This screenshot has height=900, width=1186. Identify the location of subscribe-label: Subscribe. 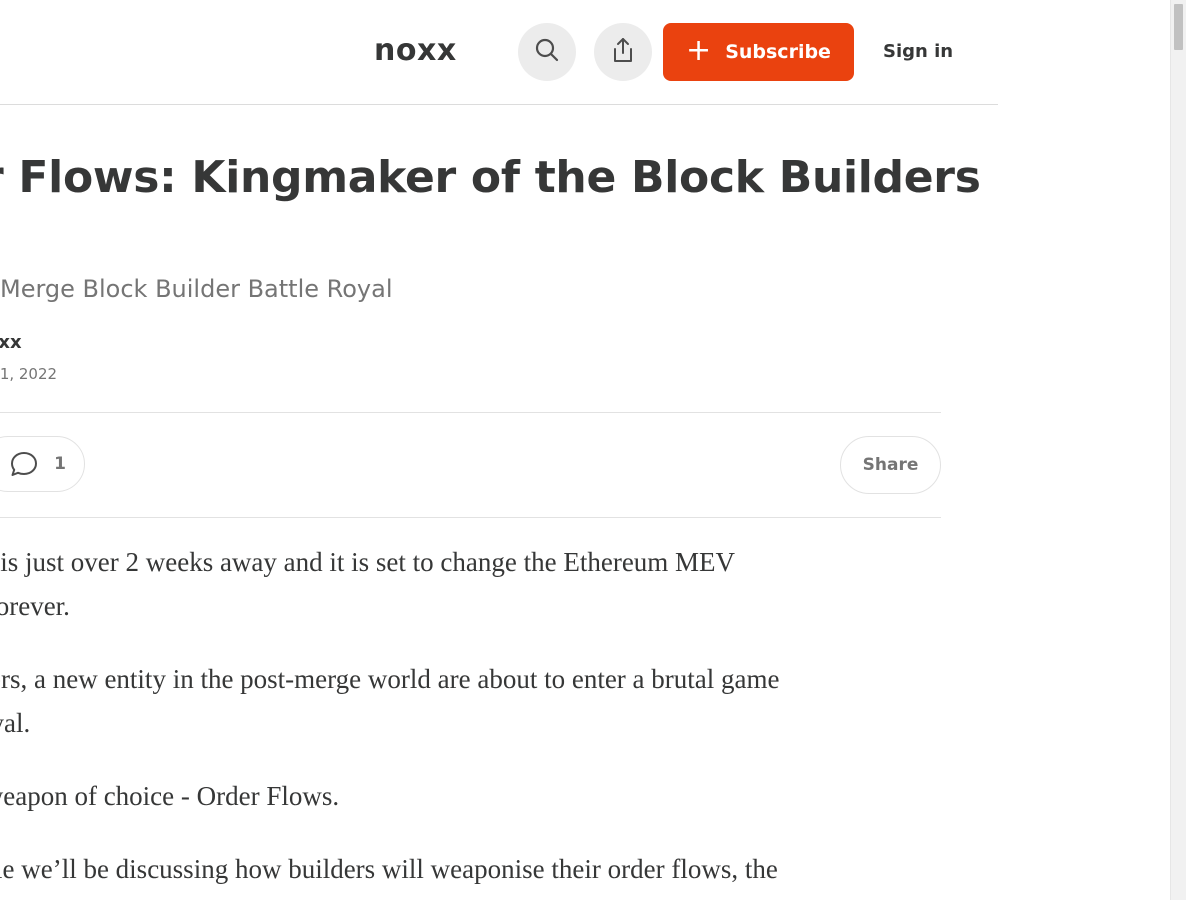
(778, 52).